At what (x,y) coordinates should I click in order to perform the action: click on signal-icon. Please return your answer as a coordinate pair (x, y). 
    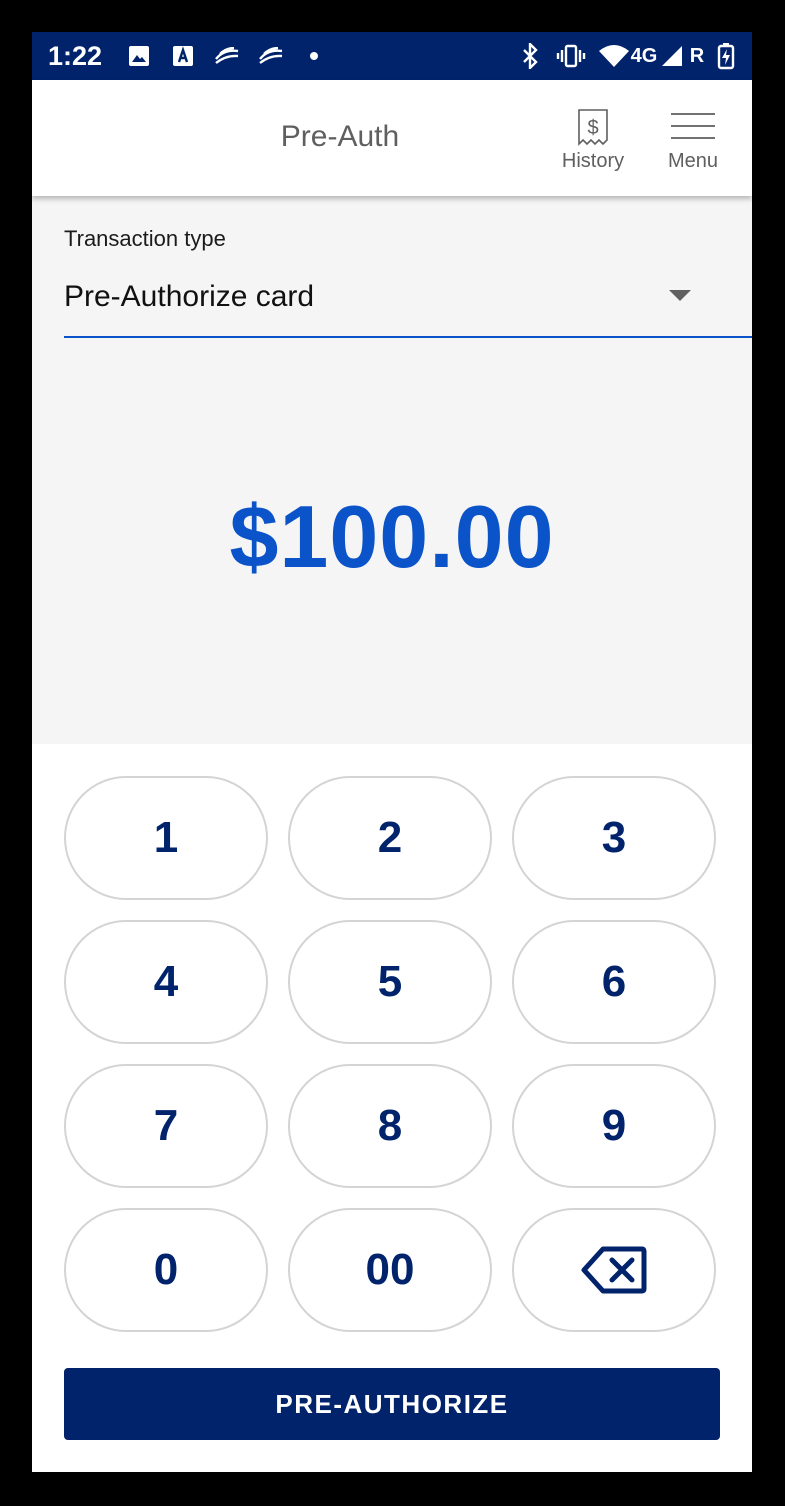
    Looking at the image, I should click on (672, 56).